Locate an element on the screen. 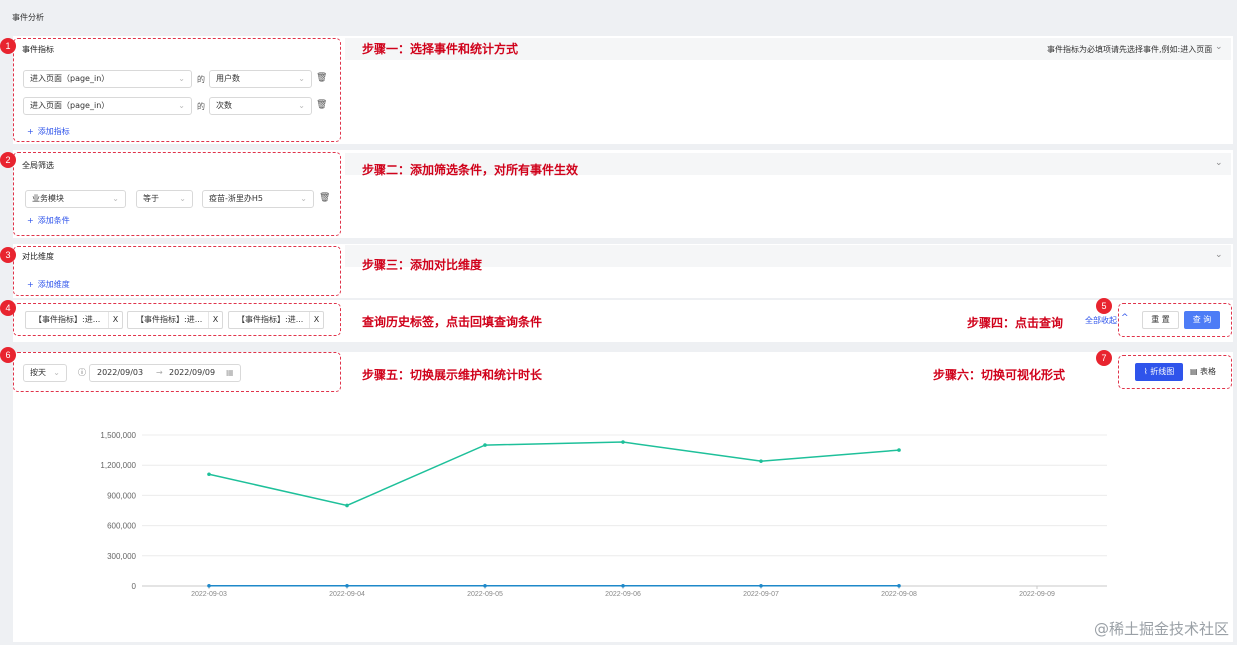 This screenshot has height=645, width=1237. history-tag-2: 【事件指标】:进... X is located at coordinates (175, 320).